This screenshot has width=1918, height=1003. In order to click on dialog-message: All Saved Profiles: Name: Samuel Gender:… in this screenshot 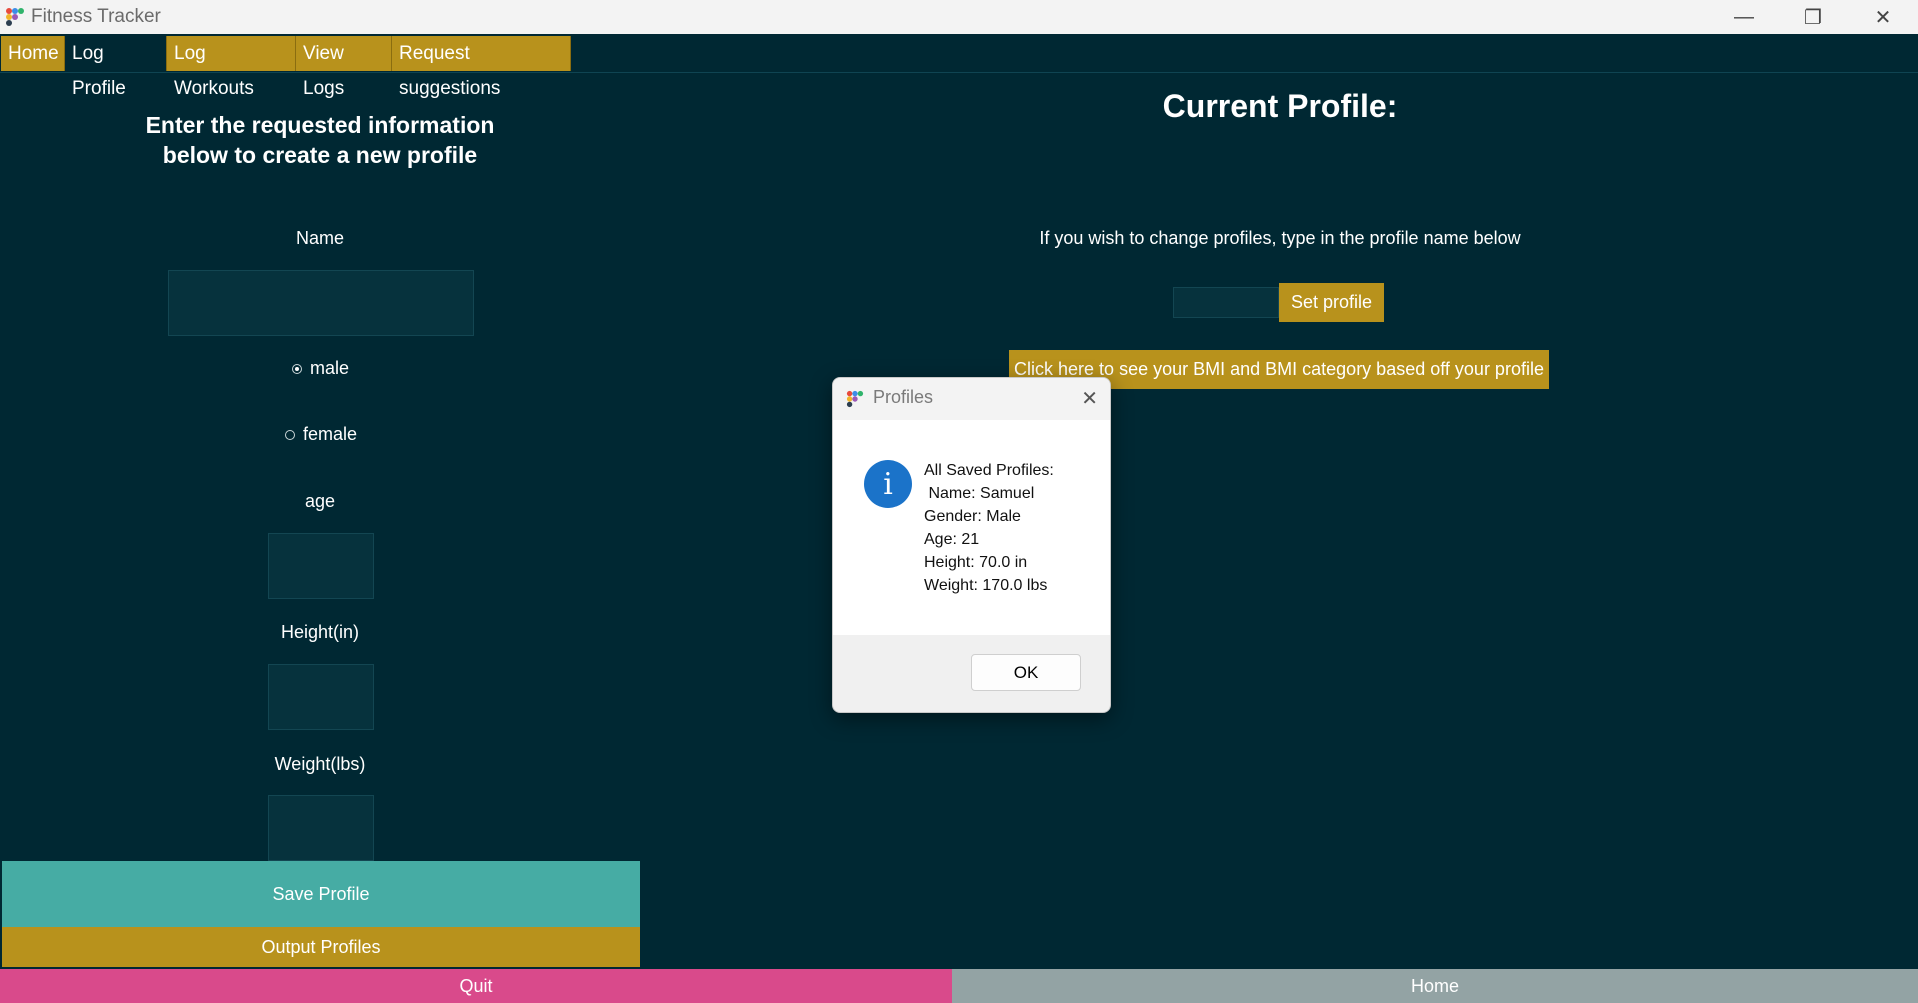, I will do `click(989, 528)`.